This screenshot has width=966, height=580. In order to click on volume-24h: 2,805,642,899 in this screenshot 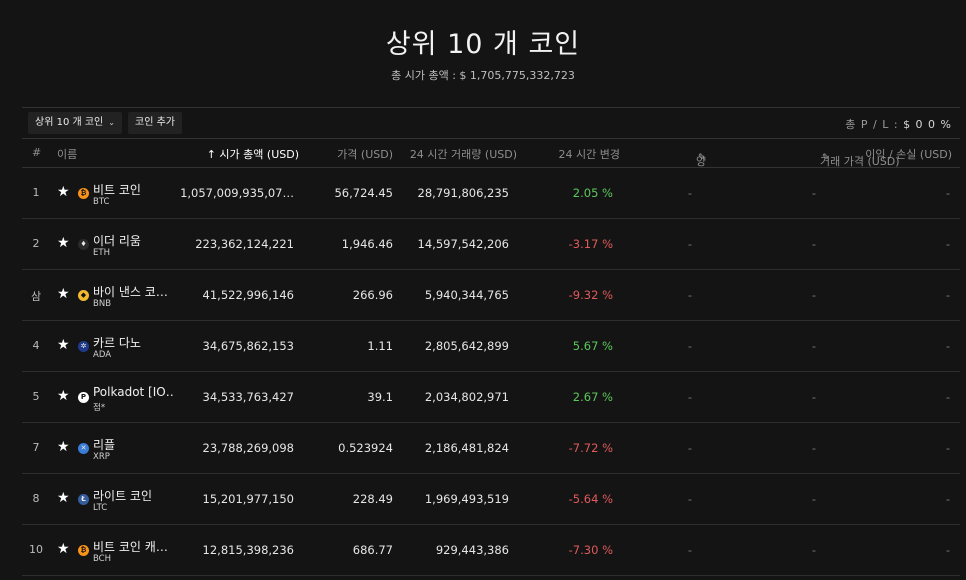, I will do `click(466, 346)`.